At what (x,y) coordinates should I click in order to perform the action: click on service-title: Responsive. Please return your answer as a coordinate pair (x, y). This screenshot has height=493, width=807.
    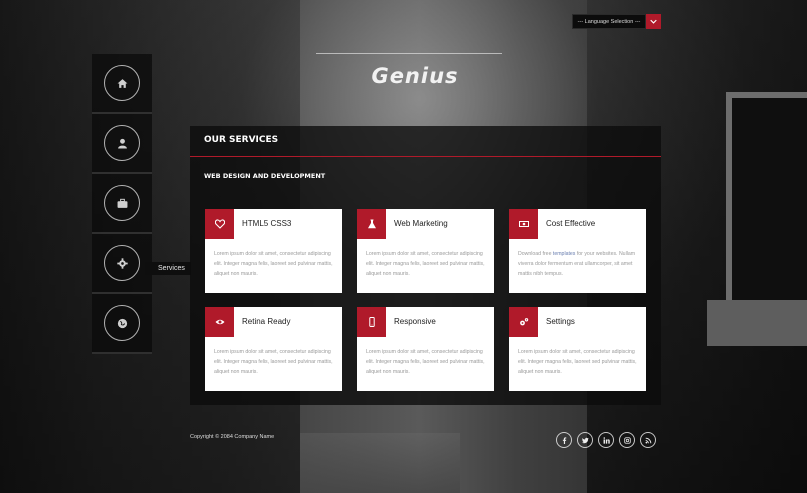
    Looking at the image, I should click on (415, 321).